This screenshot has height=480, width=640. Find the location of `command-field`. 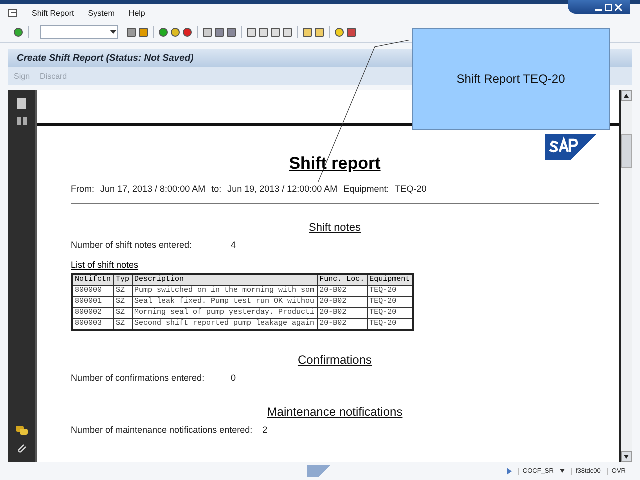

command-field is located at coordinates (79, 32).